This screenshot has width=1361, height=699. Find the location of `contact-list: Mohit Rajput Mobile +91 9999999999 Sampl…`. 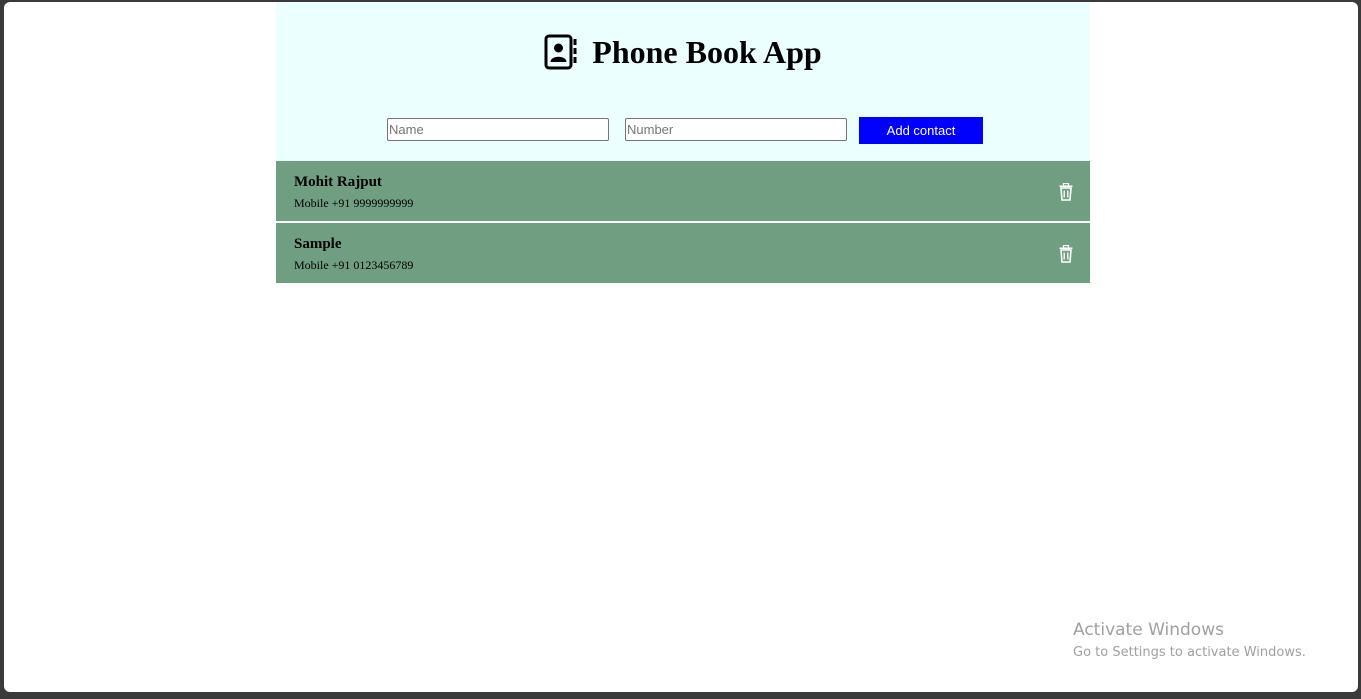

contact-list: Mohit Rajput Mobile +91 9999999999 Sampl… is located at coordinates (683, 222).